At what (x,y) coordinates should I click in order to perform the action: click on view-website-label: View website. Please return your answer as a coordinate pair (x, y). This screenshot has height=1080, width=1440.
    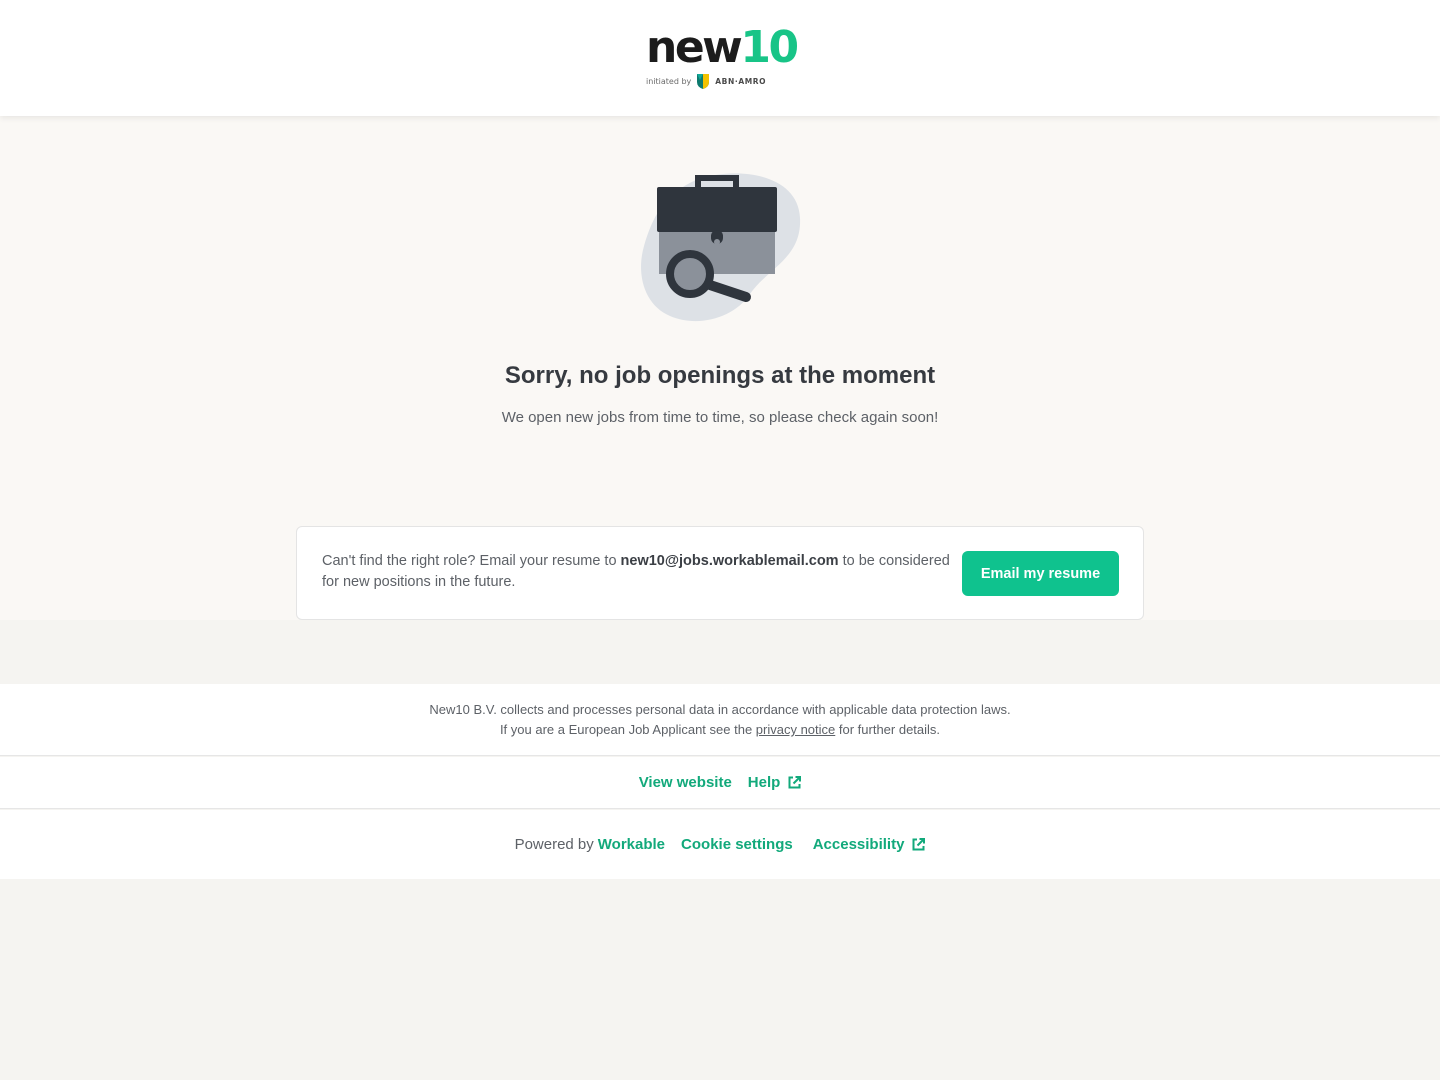
    Looking at the image, I should click on (685, 782).